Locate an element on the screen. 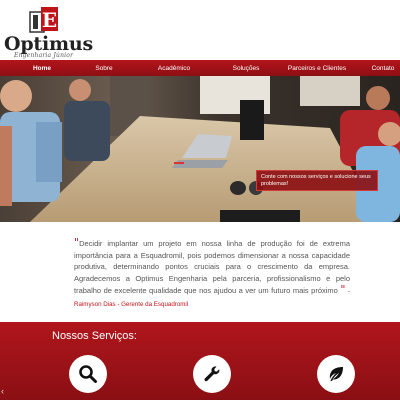 Image resolution: width=400 pixels, height=400 pixels. site-logo: E Optimus Engenharia Júnior is located at coordinates (48, 32).